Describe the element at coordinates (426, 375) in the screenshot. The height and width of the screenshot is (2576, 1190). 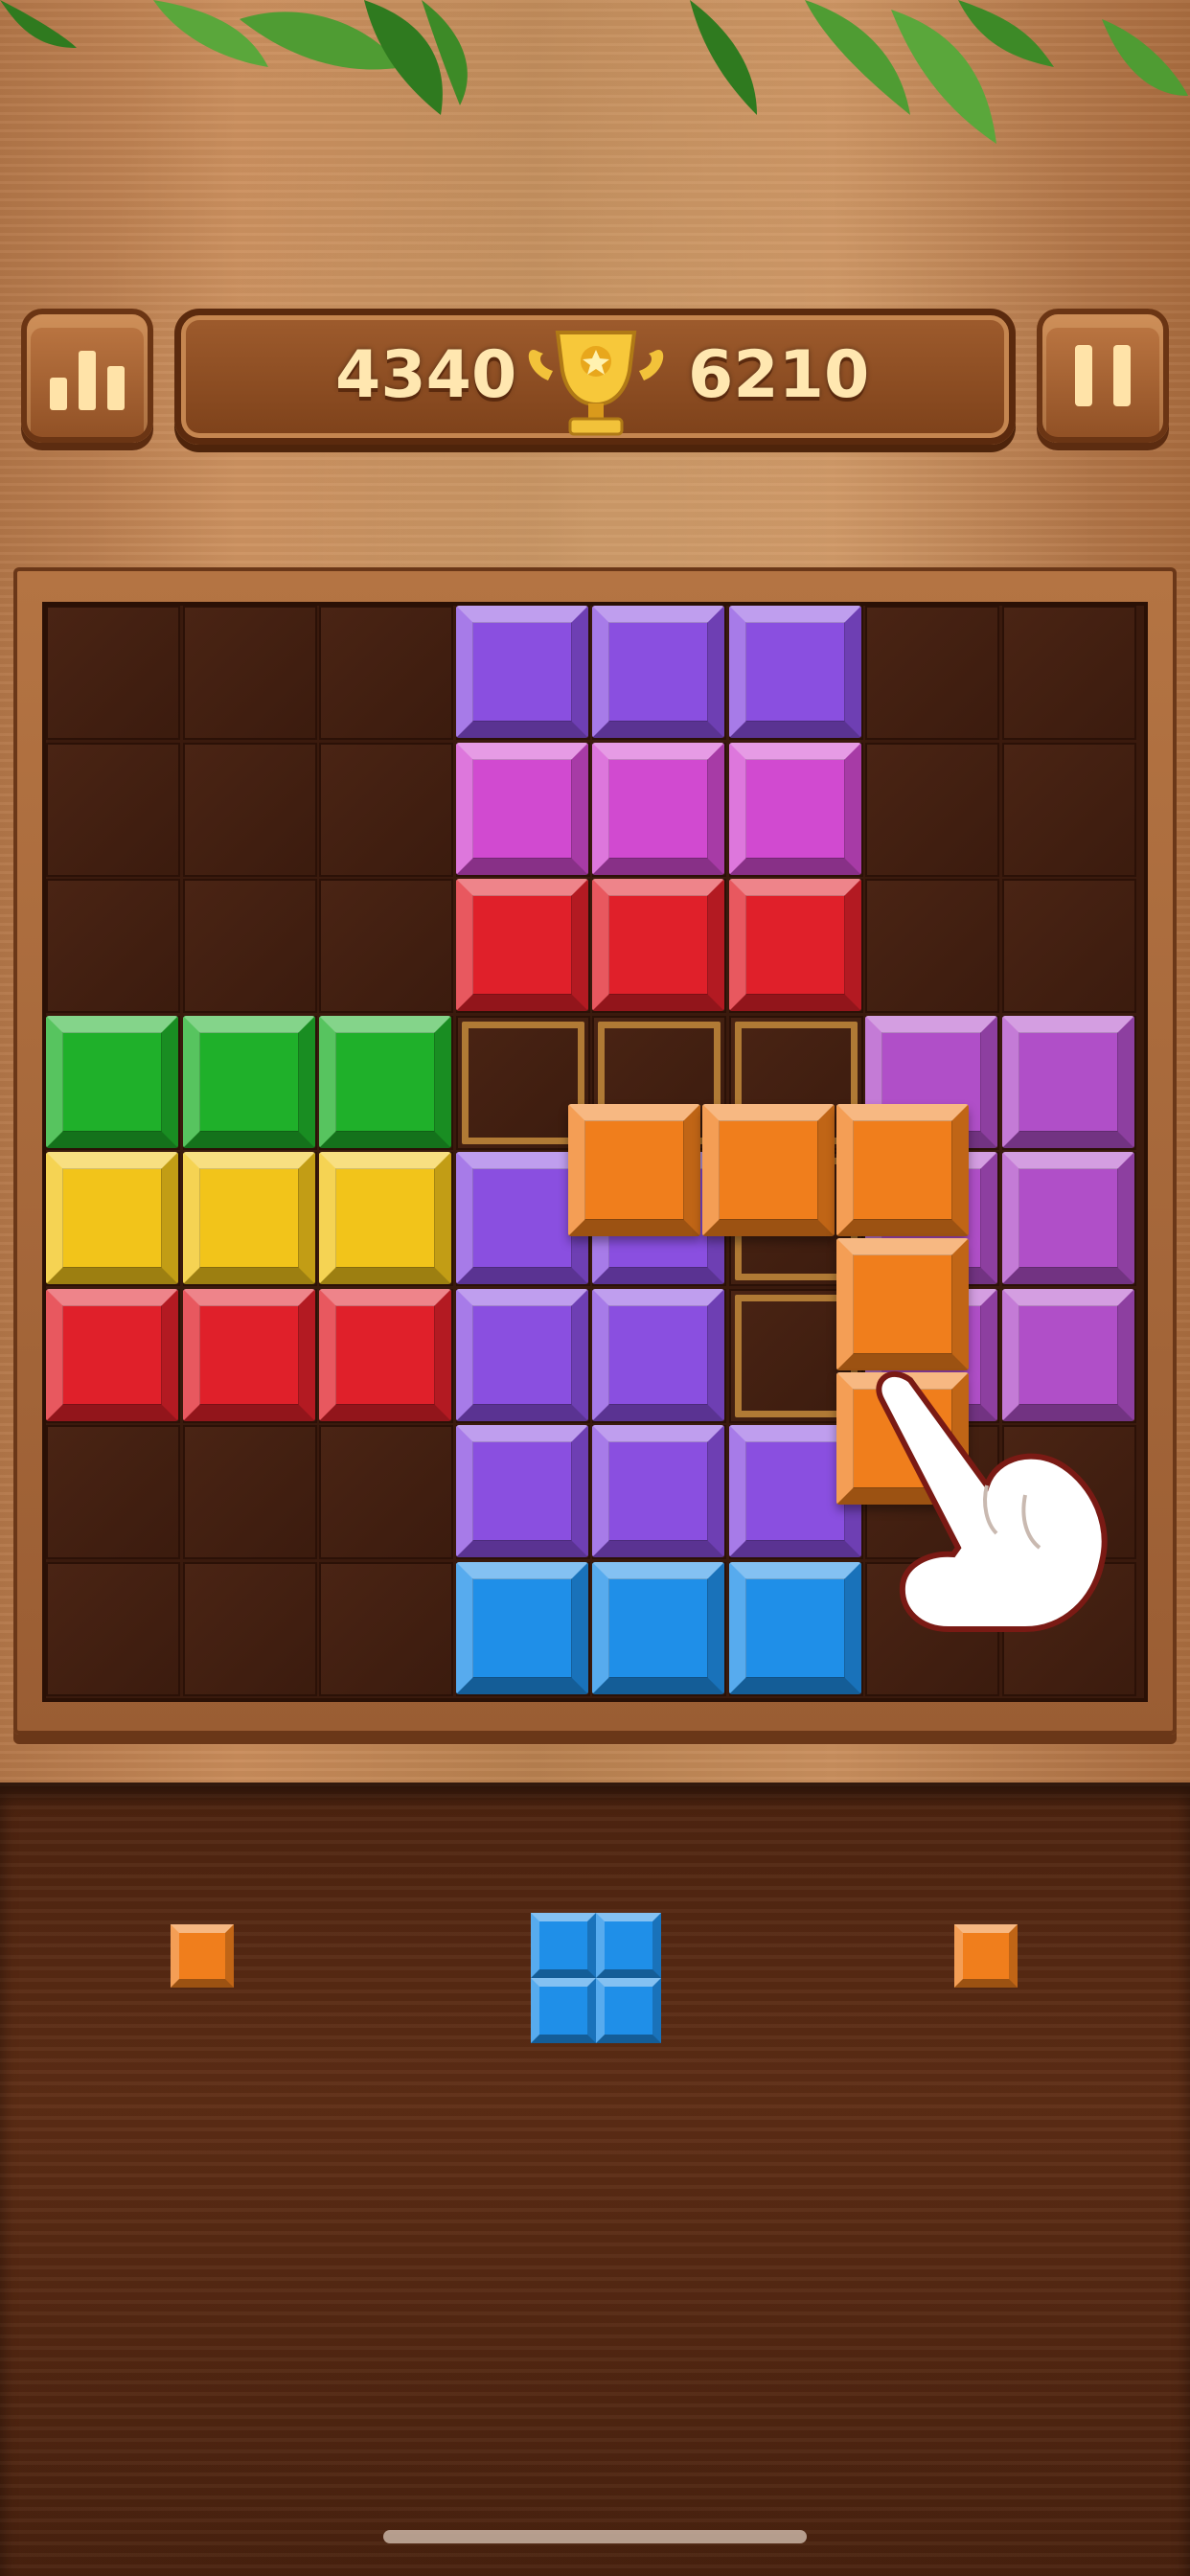
I see `current-score: 4340` at that location.